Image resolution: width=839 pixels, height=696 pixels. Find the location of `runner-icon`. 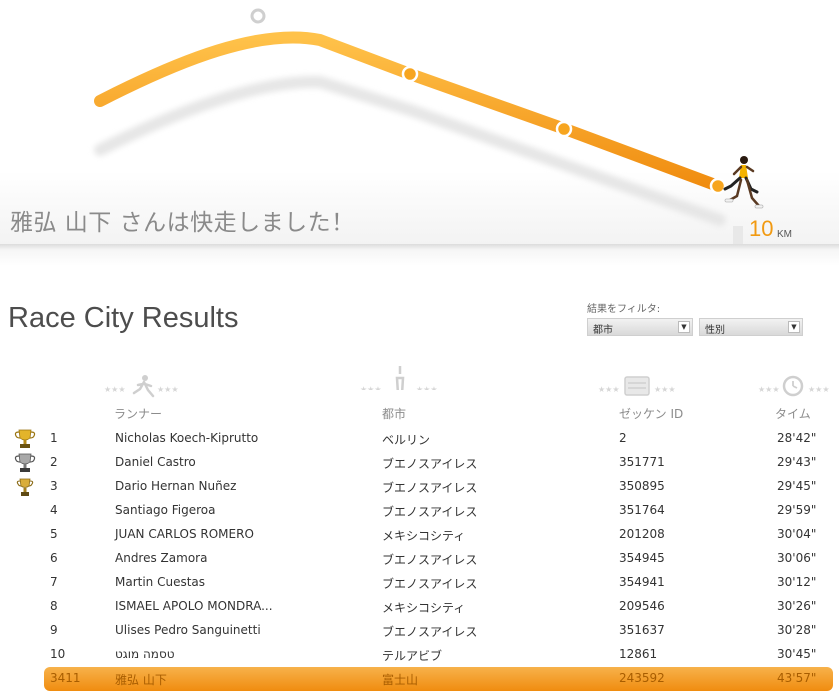

runner-icon is located at coordinates (743, 182).